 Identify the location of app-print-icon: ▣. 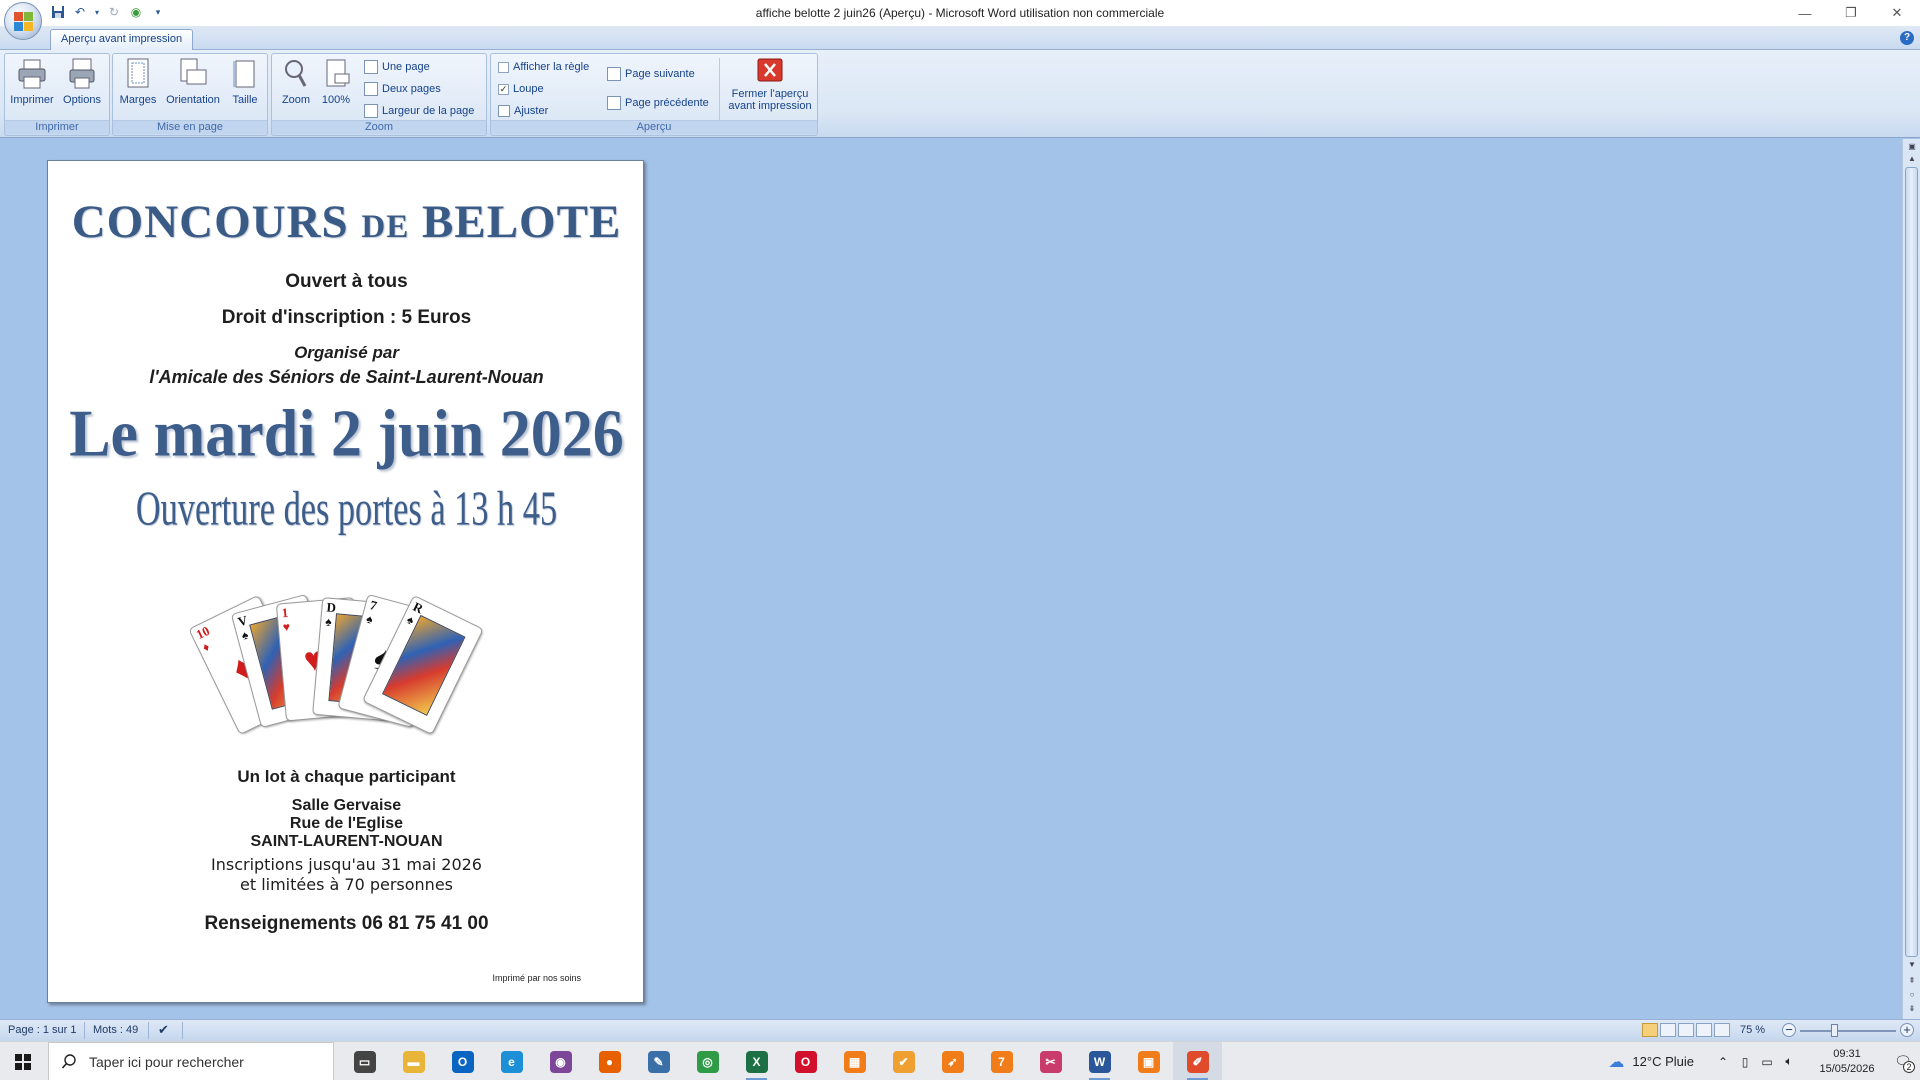
(1148, 1061).